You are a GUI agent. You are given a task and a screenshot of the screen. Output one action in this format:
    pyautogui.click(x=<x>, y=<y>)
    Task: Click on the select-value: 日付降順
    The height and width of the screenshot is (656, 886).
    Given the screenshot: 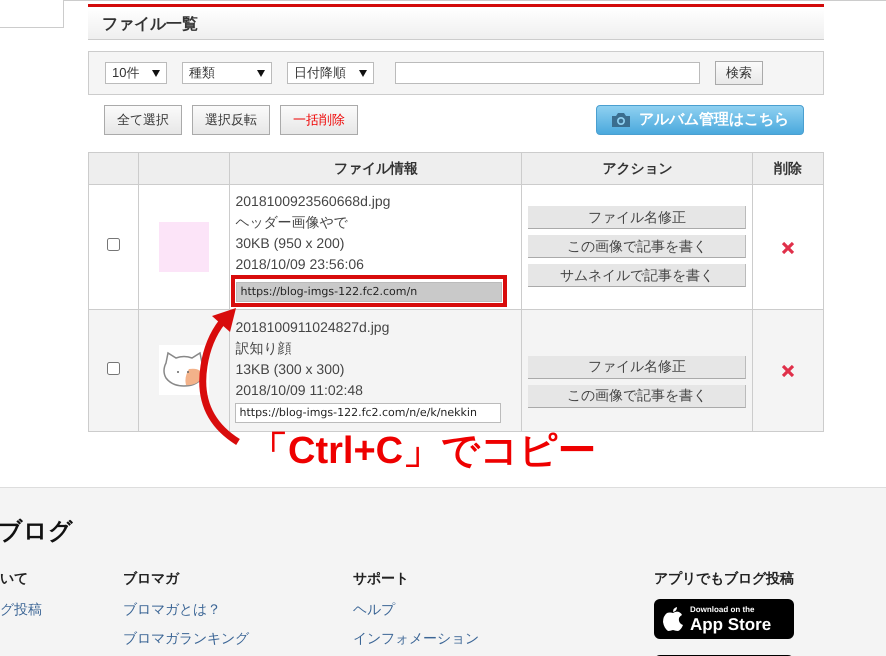 What is the action you would take?
    pyautogui.click(x=320, y=73)
    